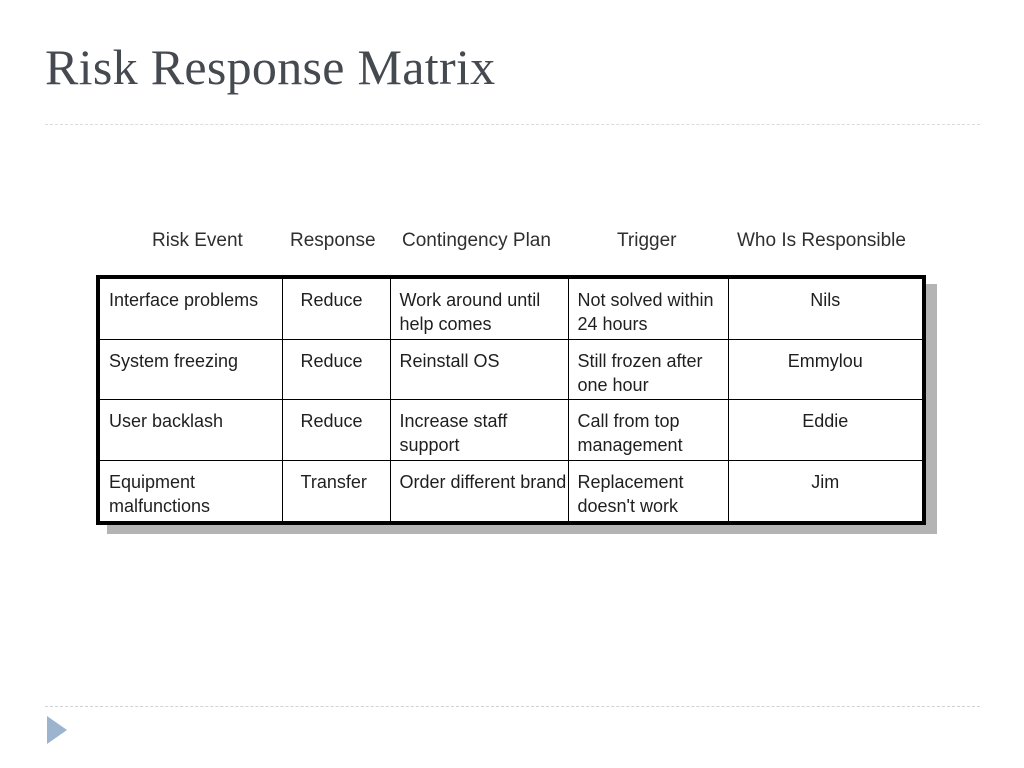  Describe the element at coordinates (479, 430) in the screenshot. I see `cell-contingency-plan: Increase staff support` at that location.